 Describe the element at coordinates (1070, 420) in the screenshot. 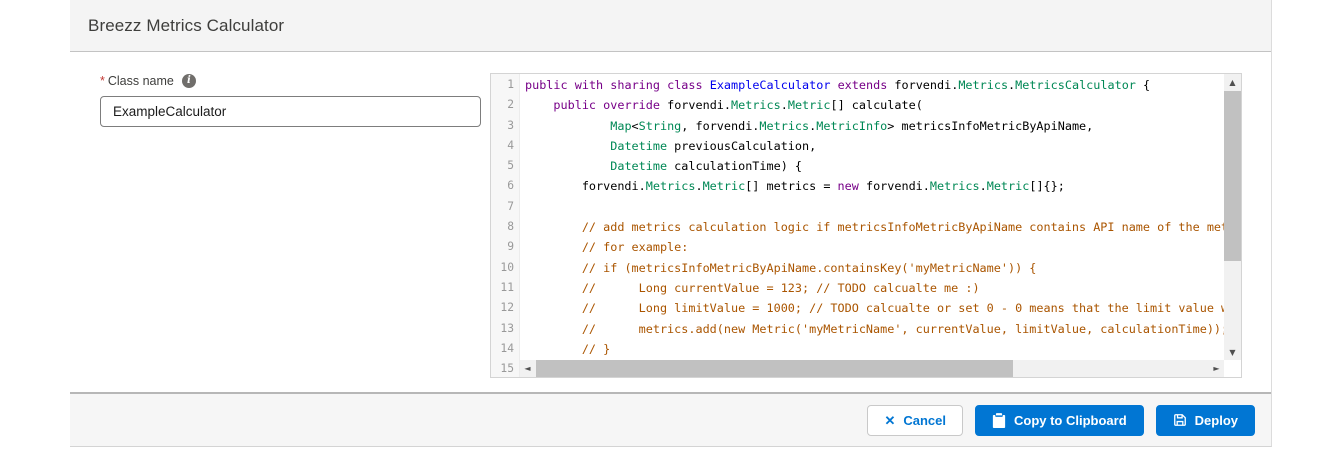

I see `copy-to-clipboard-label: Copy to Clipboard` at that location.